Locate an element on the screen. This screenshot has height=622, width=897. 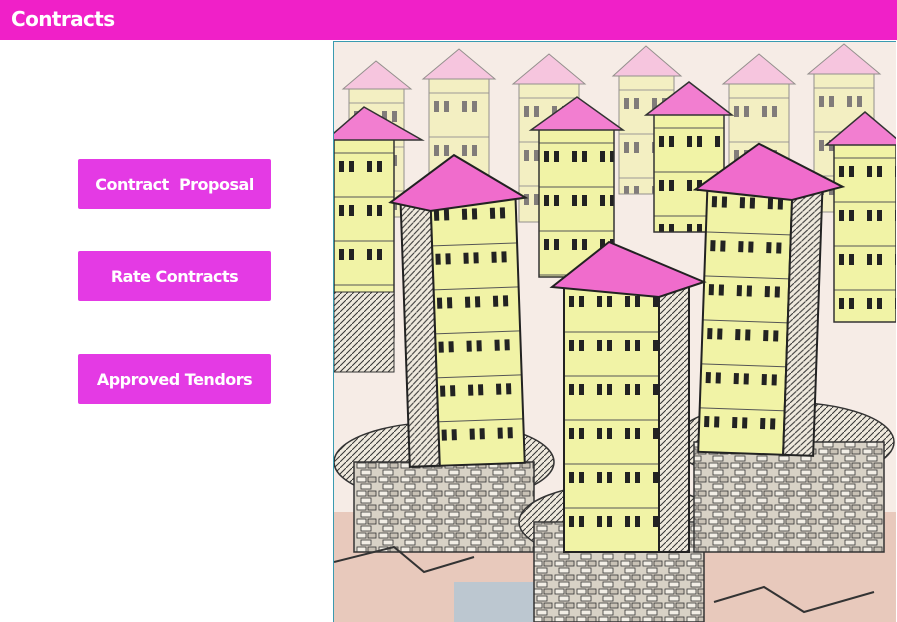
contract-proposal-button: Contract Proposal is located at coordinates (174, 184).